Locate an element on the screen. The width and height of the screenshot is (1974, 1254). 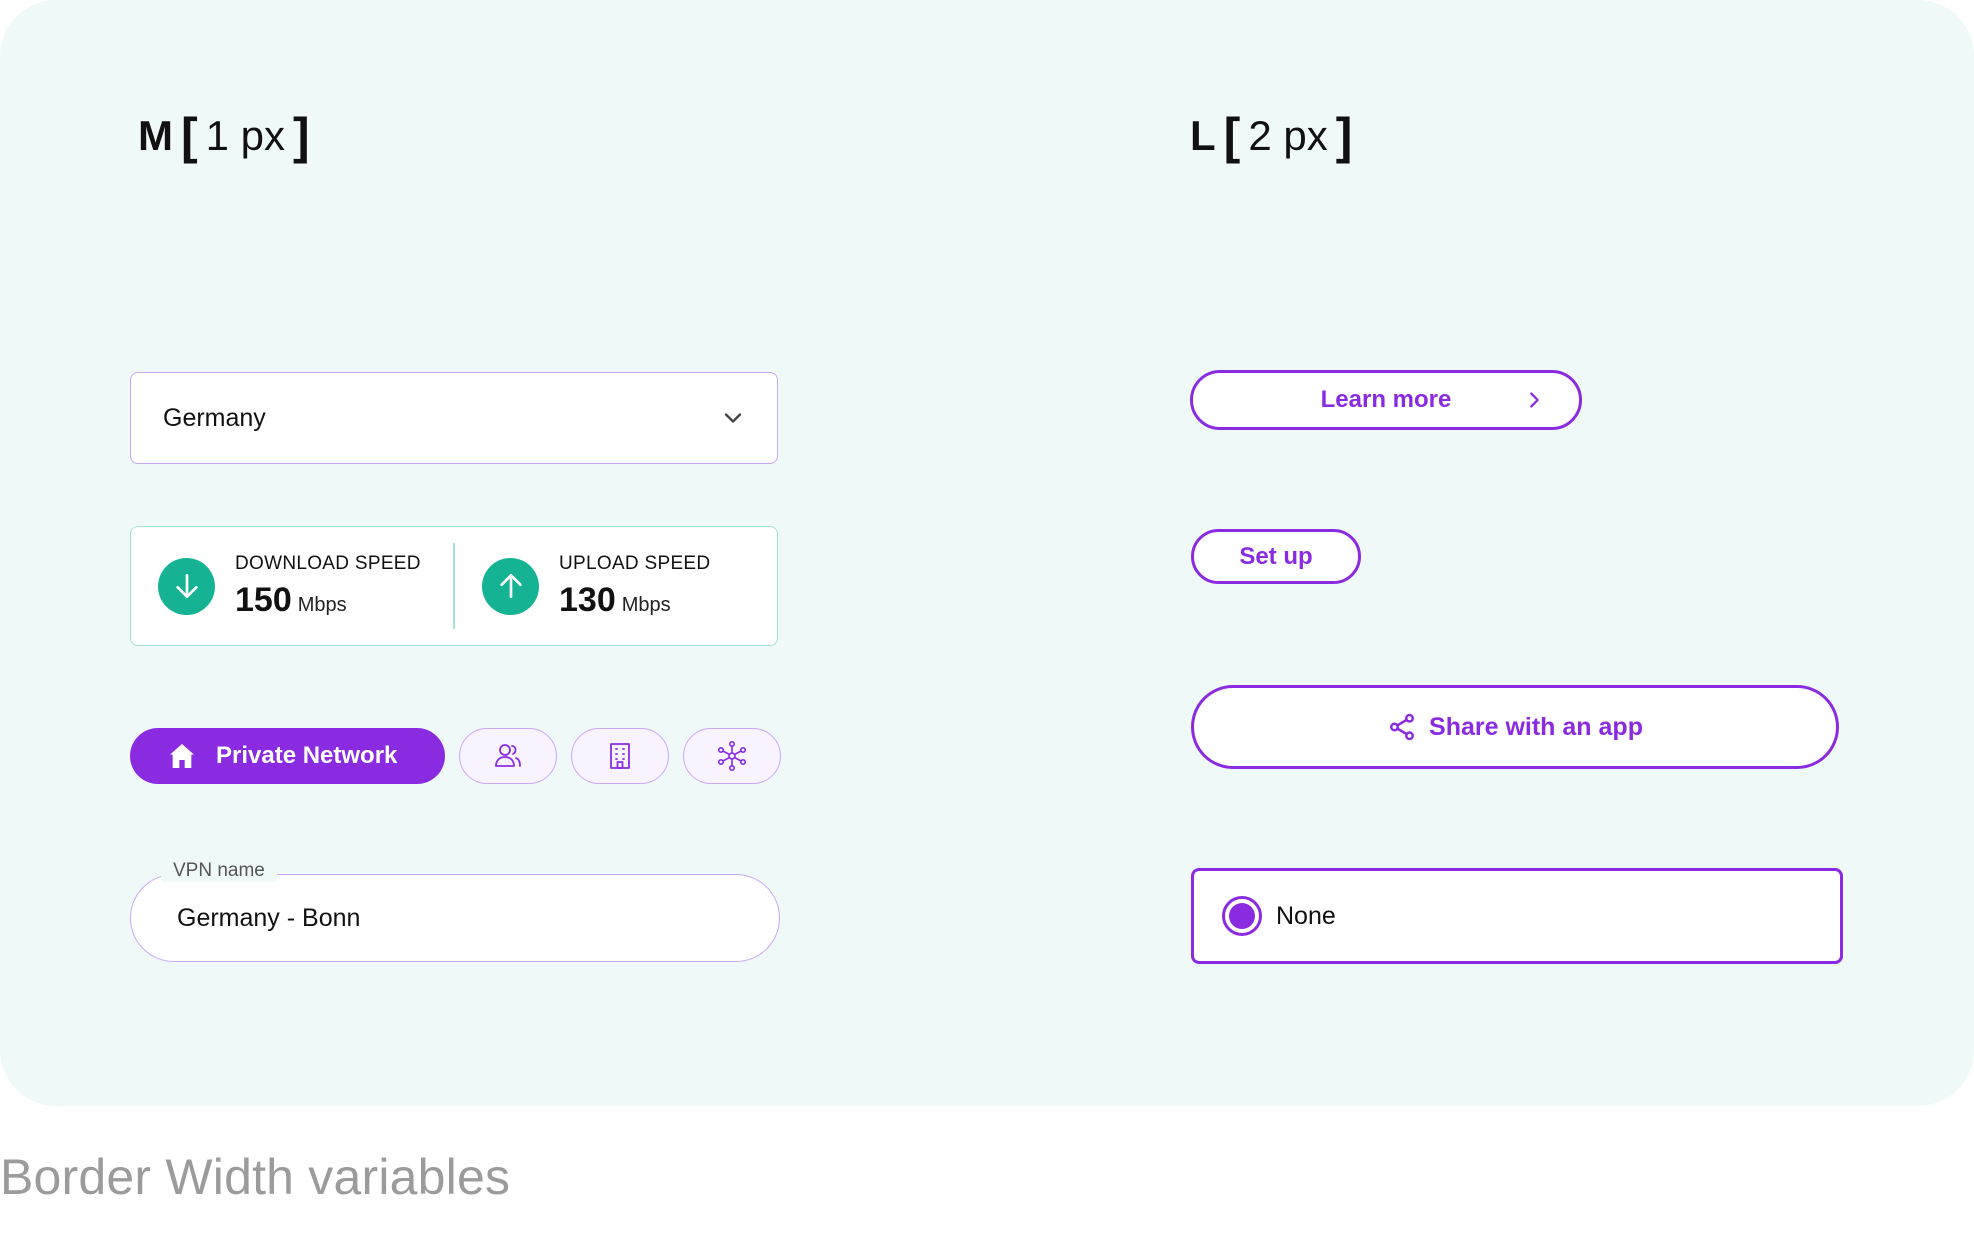
vpn-name-field: VPN name Germany - Bonn is located at coordinates (455, 911).